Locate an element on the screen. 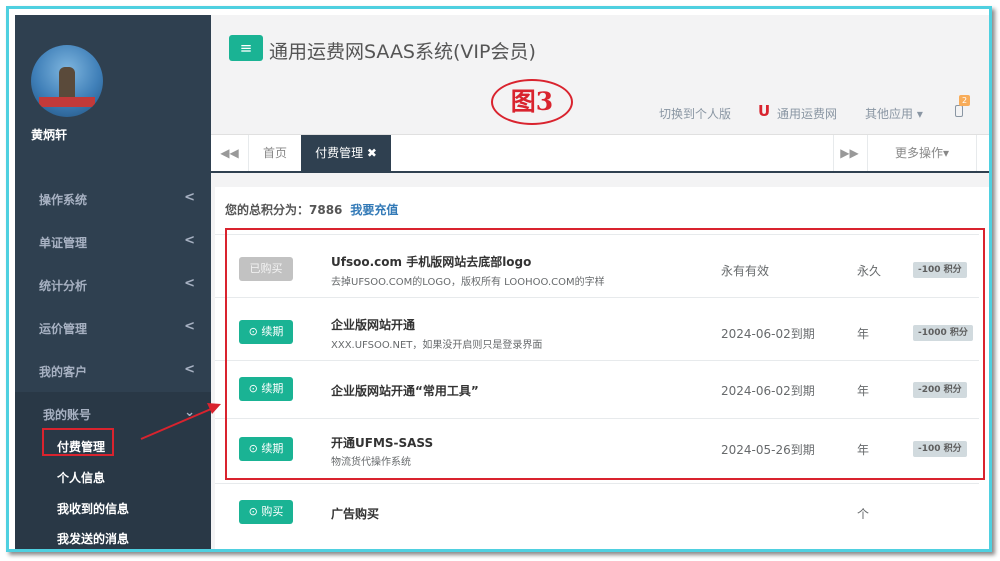  buy-button: ⊙ 购买 is located at coordinates (266, 512).